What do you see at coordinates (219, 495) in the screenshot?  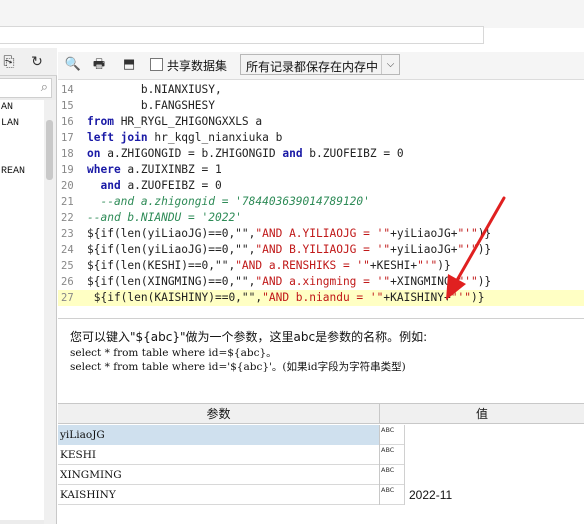 I see `parameter-name: KAISHINY` at bounding box center [219, 495].